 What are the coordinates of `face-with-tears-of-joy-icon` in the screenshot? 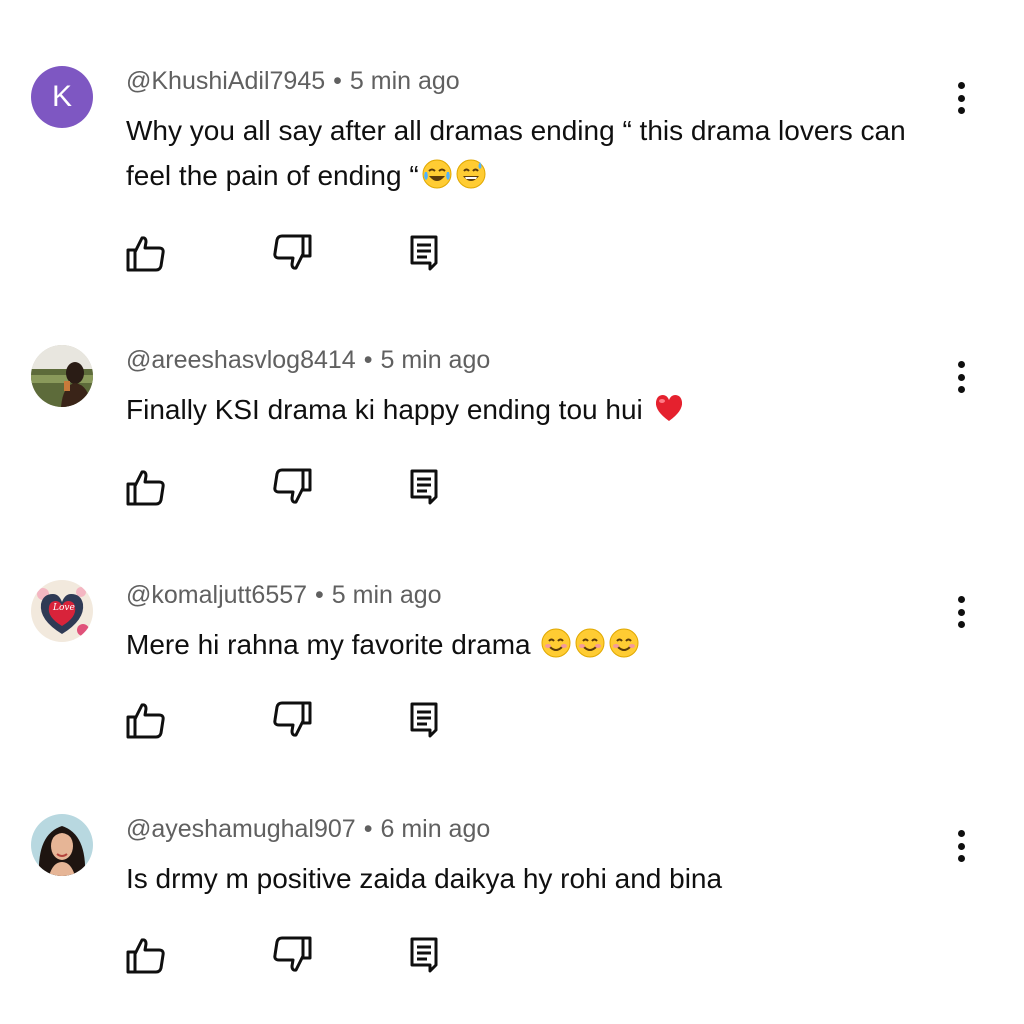 It's located at (437, 174).